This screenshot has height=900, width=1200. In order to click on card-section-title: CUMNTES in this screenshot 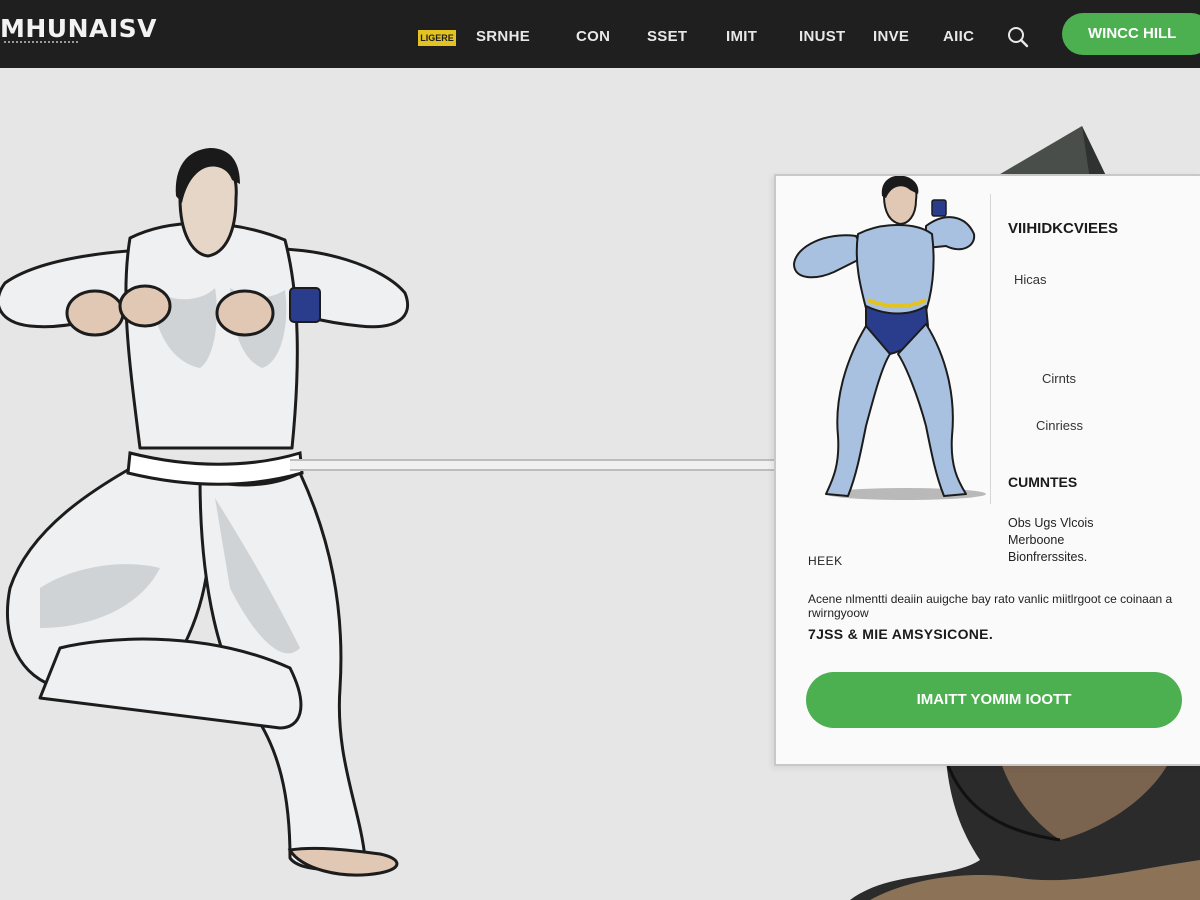, I will do `click(1043, 482)`.